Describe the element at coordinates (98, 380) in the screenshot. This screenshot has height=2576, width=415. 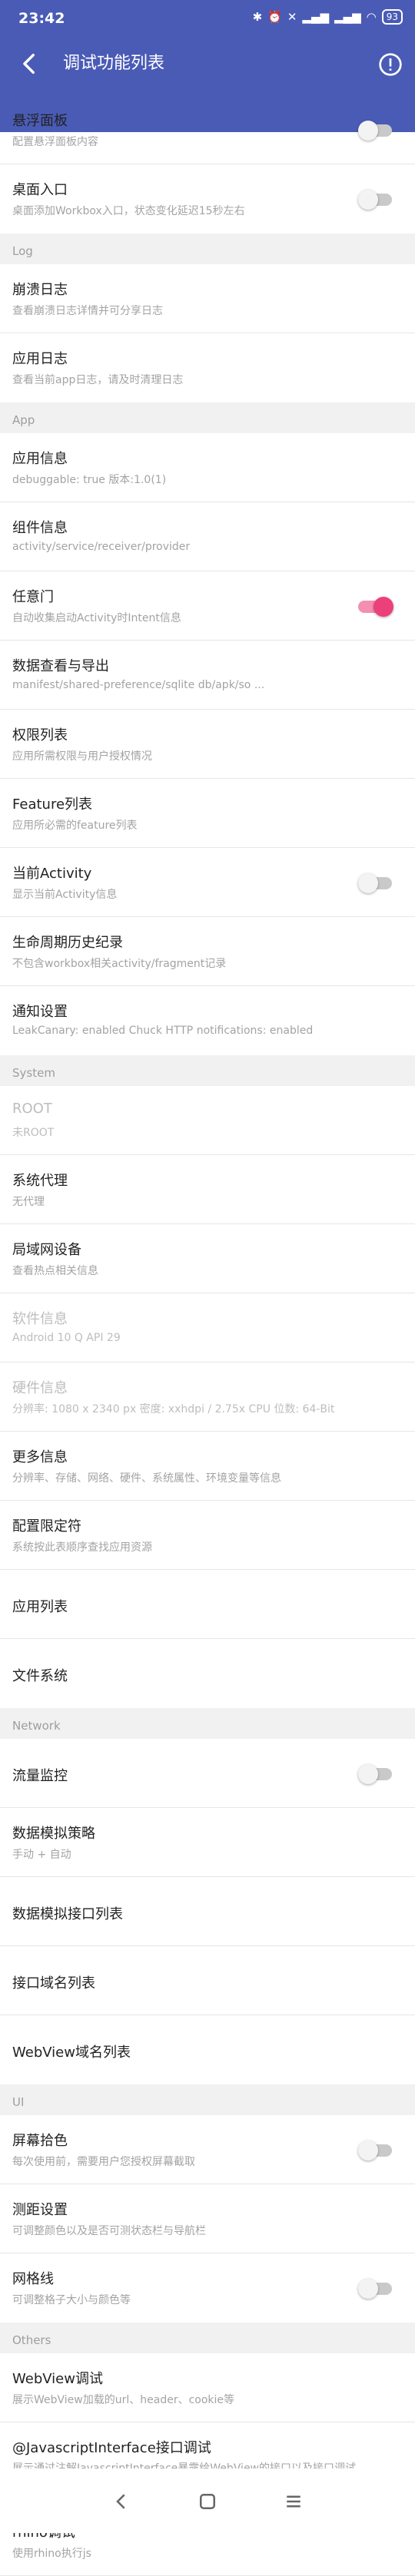
I see `item-subtitle: 查看当前app日志，请及时清理日志` at that location.